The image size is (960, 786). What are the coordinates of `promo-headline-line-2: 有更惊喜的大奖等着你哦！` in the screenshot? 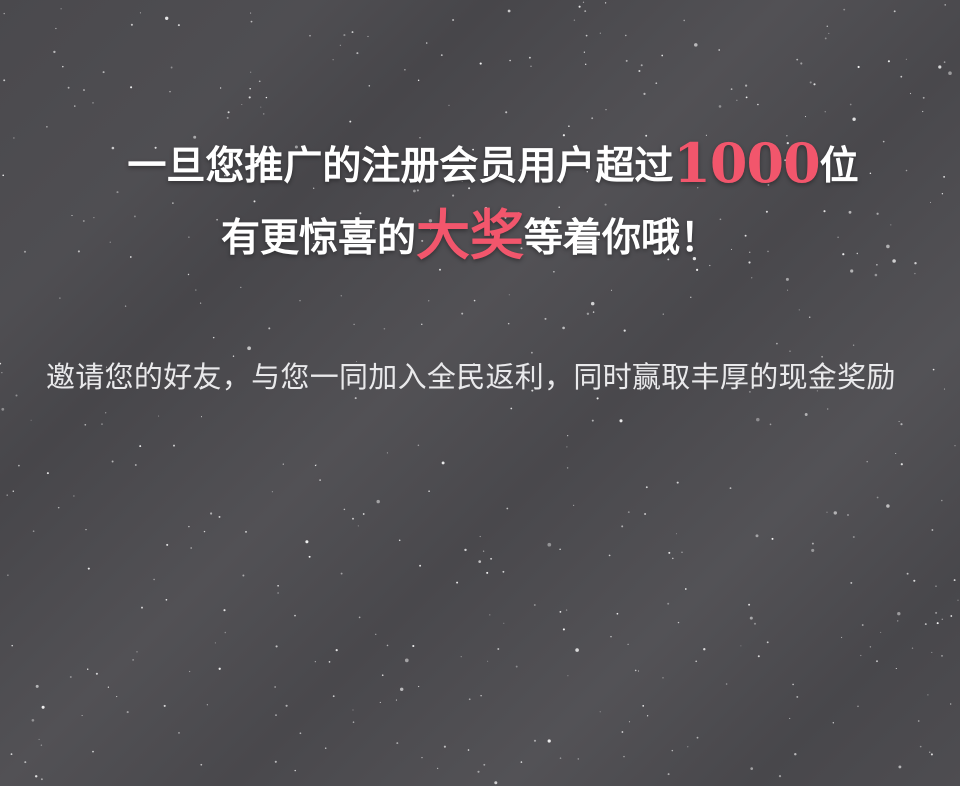 It's located at (480, 236).